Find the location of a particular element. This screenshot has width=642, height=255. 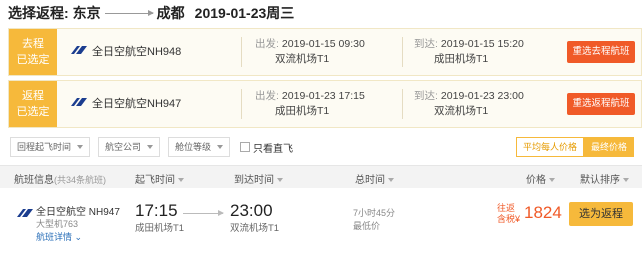

col-total-time: 总时间 is located at coordinates (374, 178).